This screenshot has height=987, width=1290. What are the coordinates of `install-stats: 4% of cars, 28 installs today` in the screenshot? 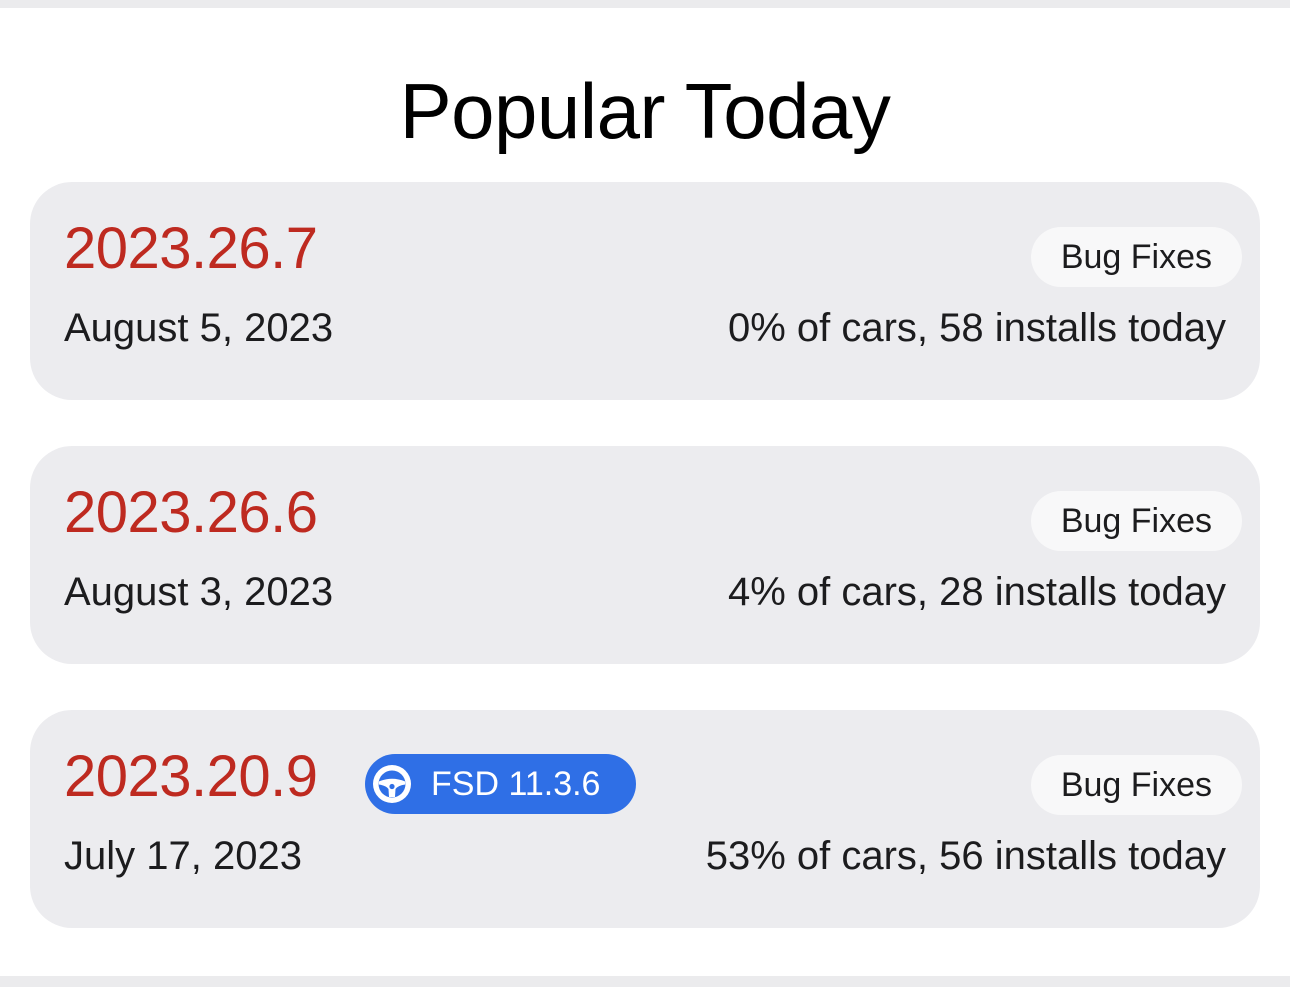 It's located at (976, 592).